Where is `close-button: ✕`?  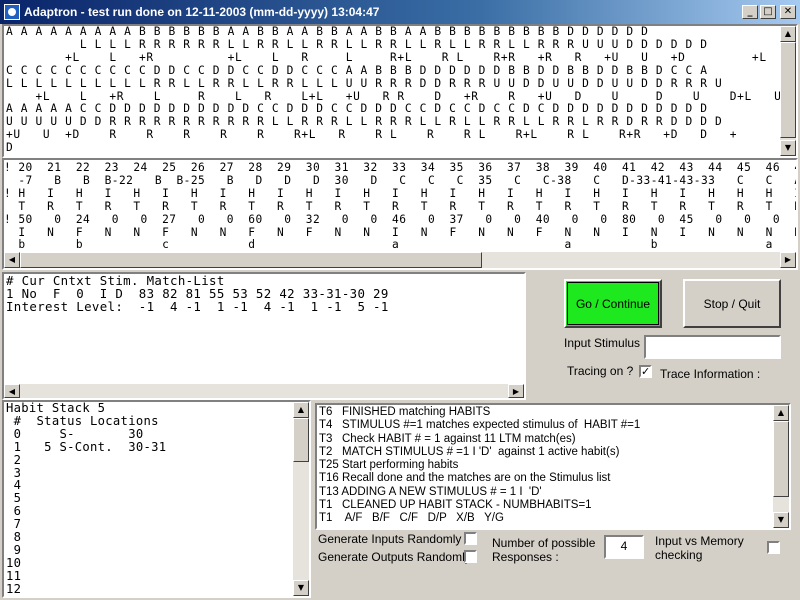 close-button: ✕ is located at coordinates (788, 12).